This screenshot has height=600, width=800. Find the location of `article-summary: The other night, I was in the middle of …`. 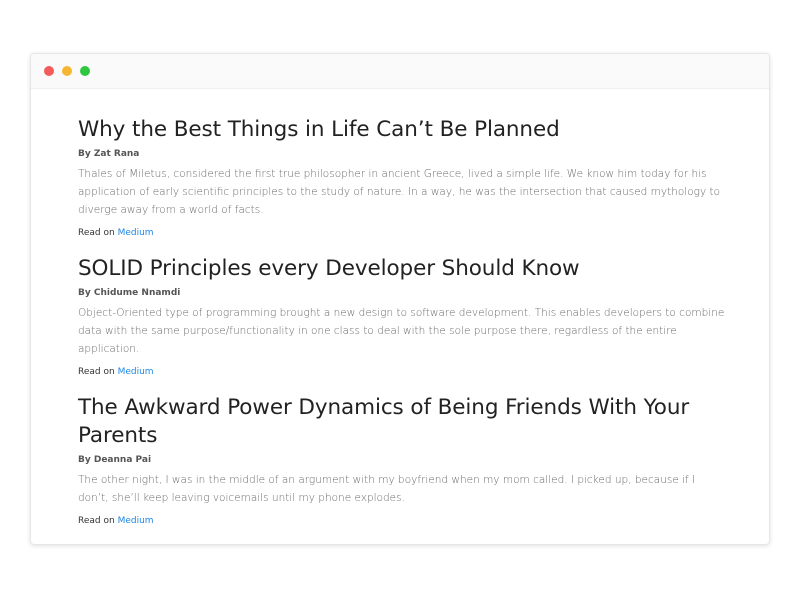

article-summary: The other night, I was in the middle of … is located at coordinates (387, 489).